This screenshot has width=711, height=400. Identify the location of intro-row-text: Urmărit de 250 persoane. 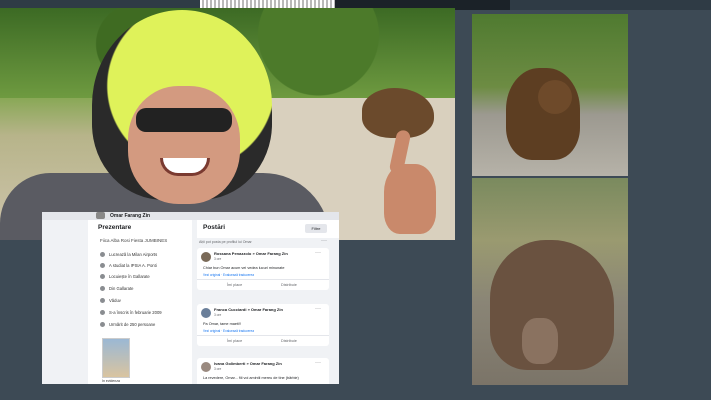
(132, 324).